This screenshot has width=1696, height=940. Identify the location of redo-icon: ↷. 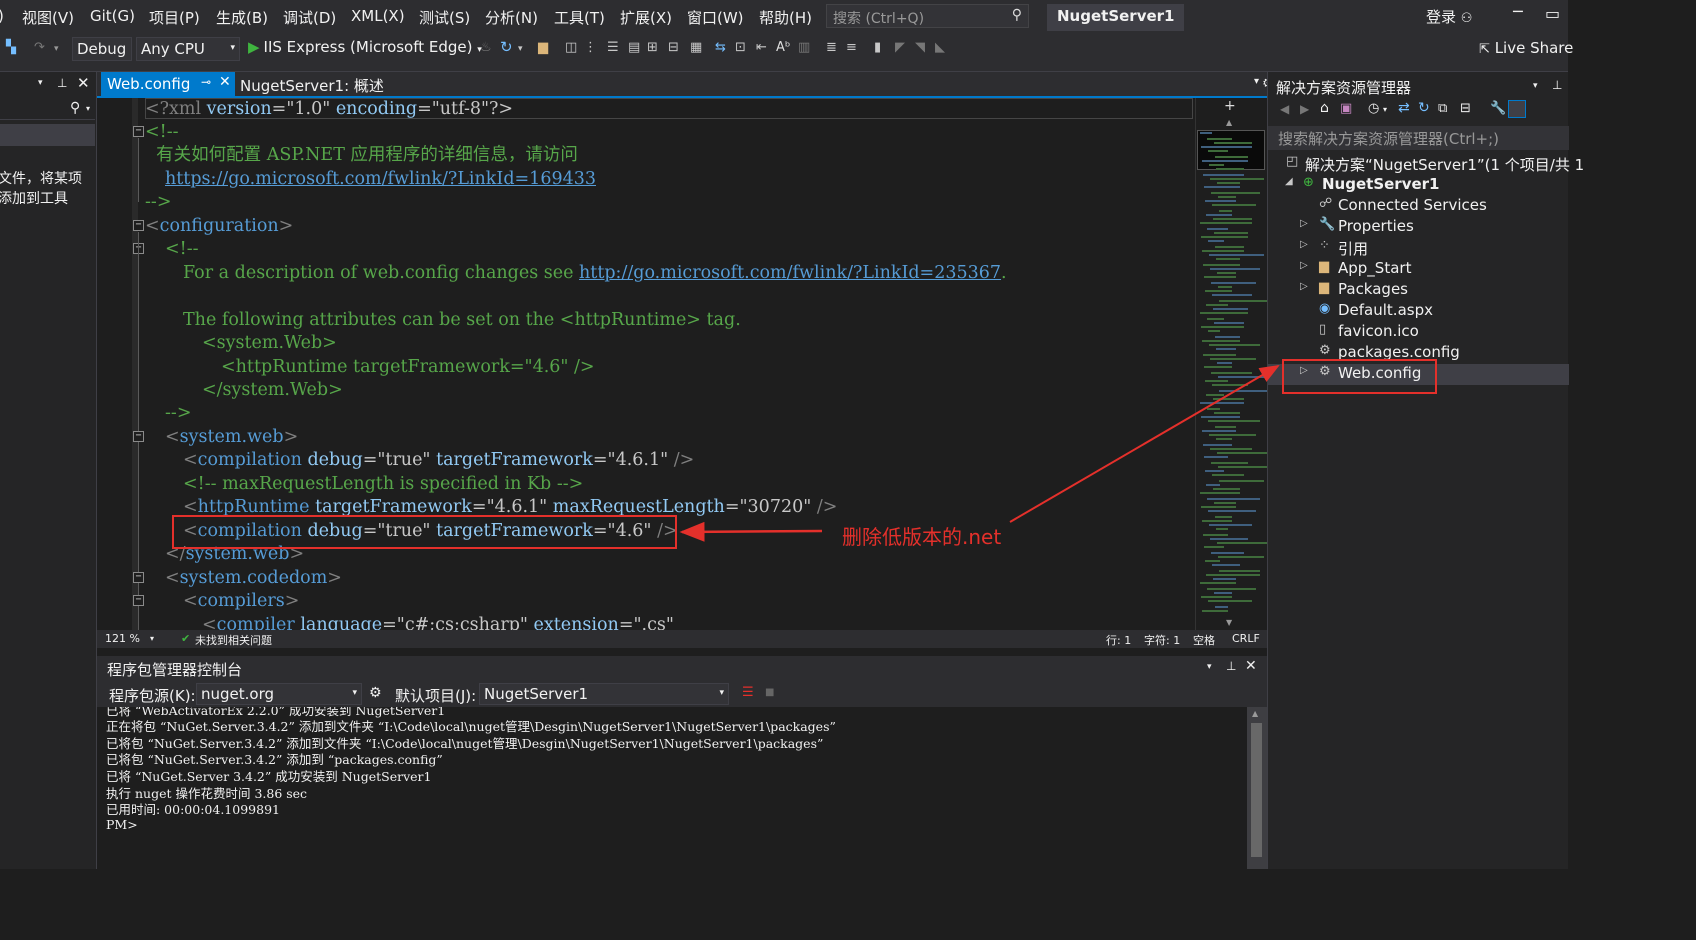
(39, 47).